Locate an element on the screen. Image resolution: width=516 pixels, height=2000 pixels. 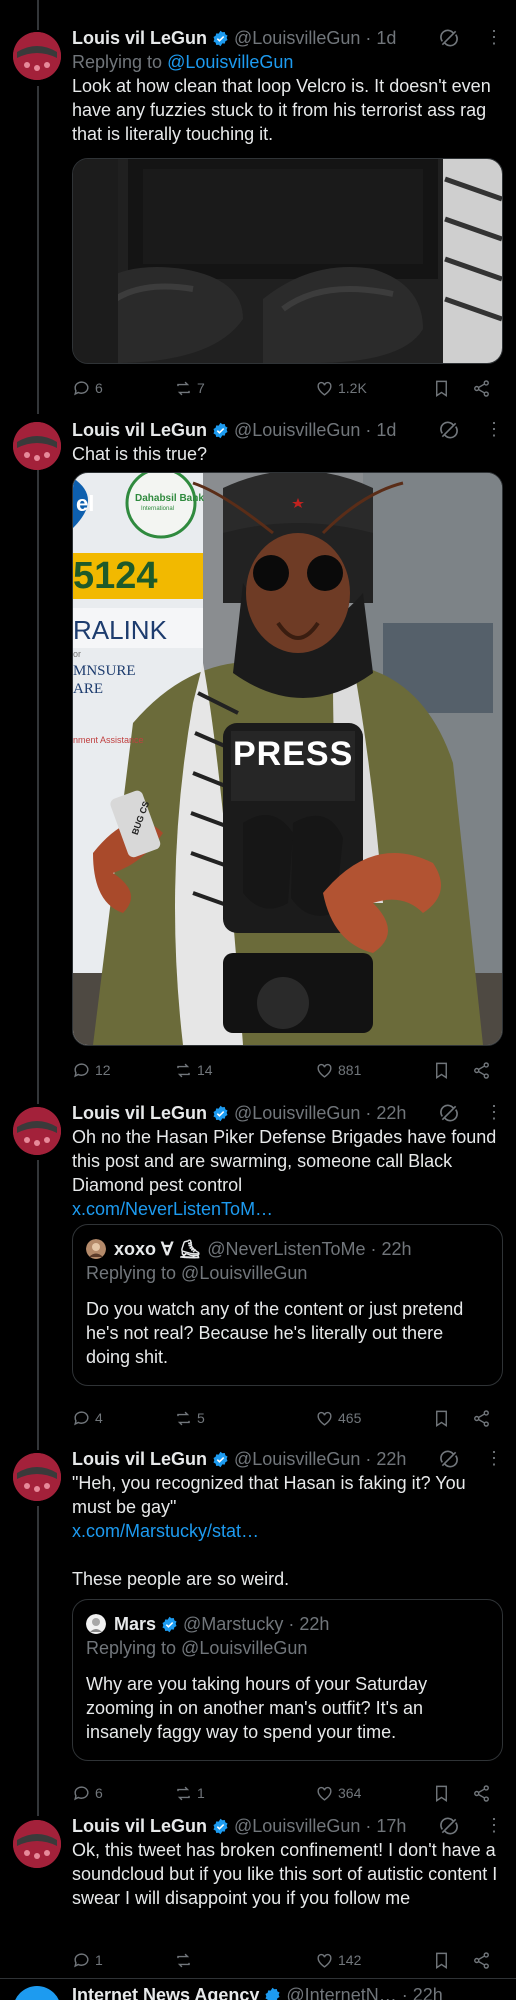
tweet-text-secondary: These people are so weird. is located at coordinates (181, 1579).